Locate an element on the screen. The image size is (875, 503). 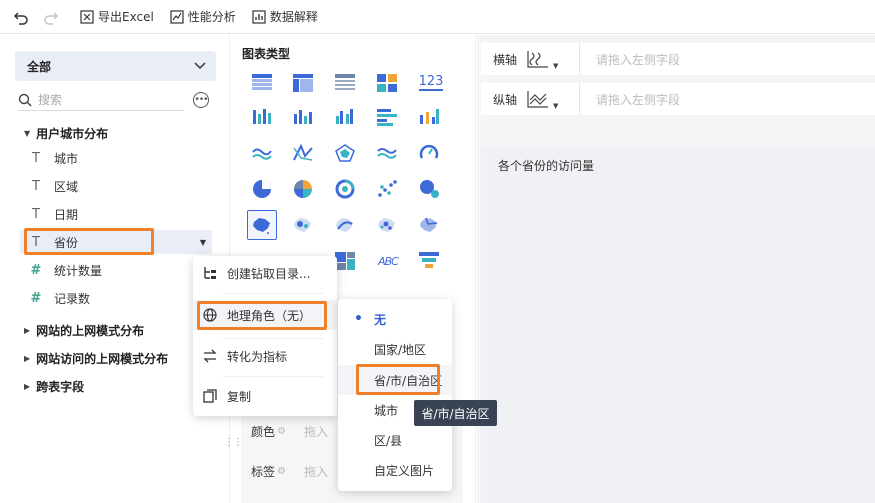
line-chart-icon is located at coordinates (262, 153).